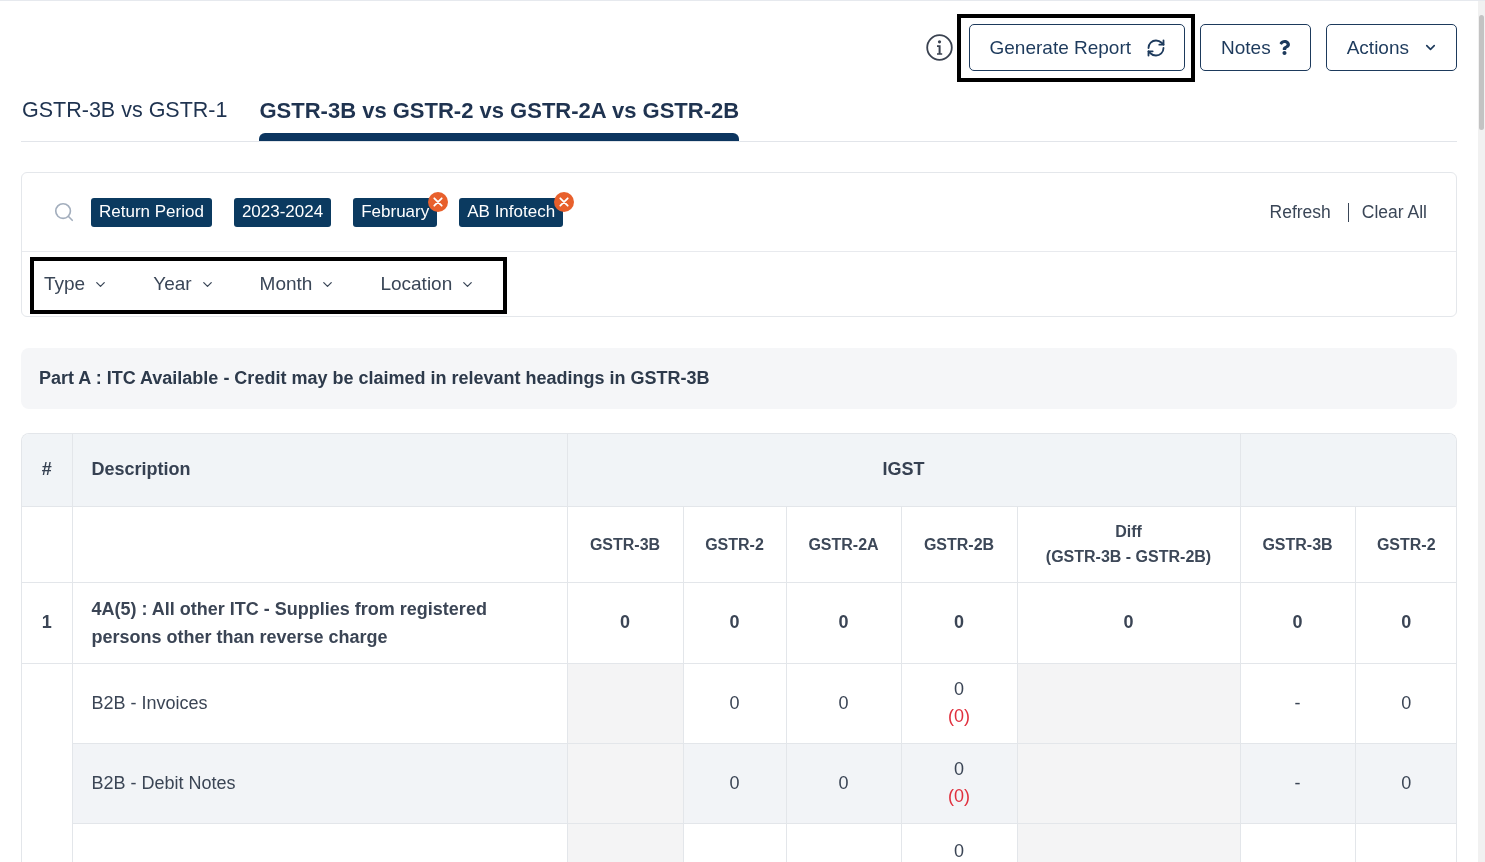 The width and height of the screenshot is (1485, 862). Describe the element at coordinates (939, 47) in the screenshot. I see `info-icon` at that location.